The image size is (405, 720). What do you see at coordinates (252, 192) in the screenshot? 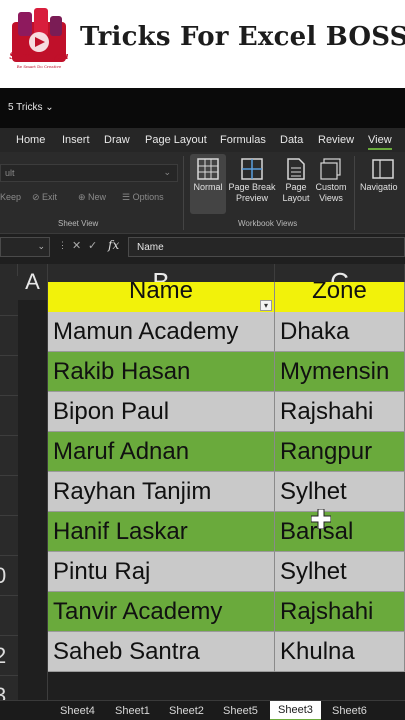
I see `page-break-preview-label: Page Break Preview` at bounding box center [252, 192].